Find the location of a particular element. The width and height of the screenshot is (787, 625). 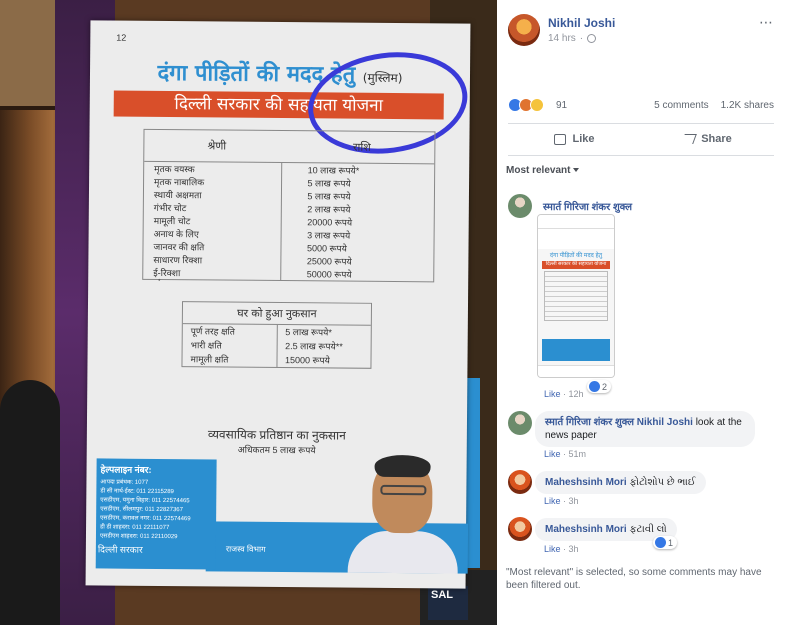

table-header-category: श्रेणी is located at coordinates (217, 146).